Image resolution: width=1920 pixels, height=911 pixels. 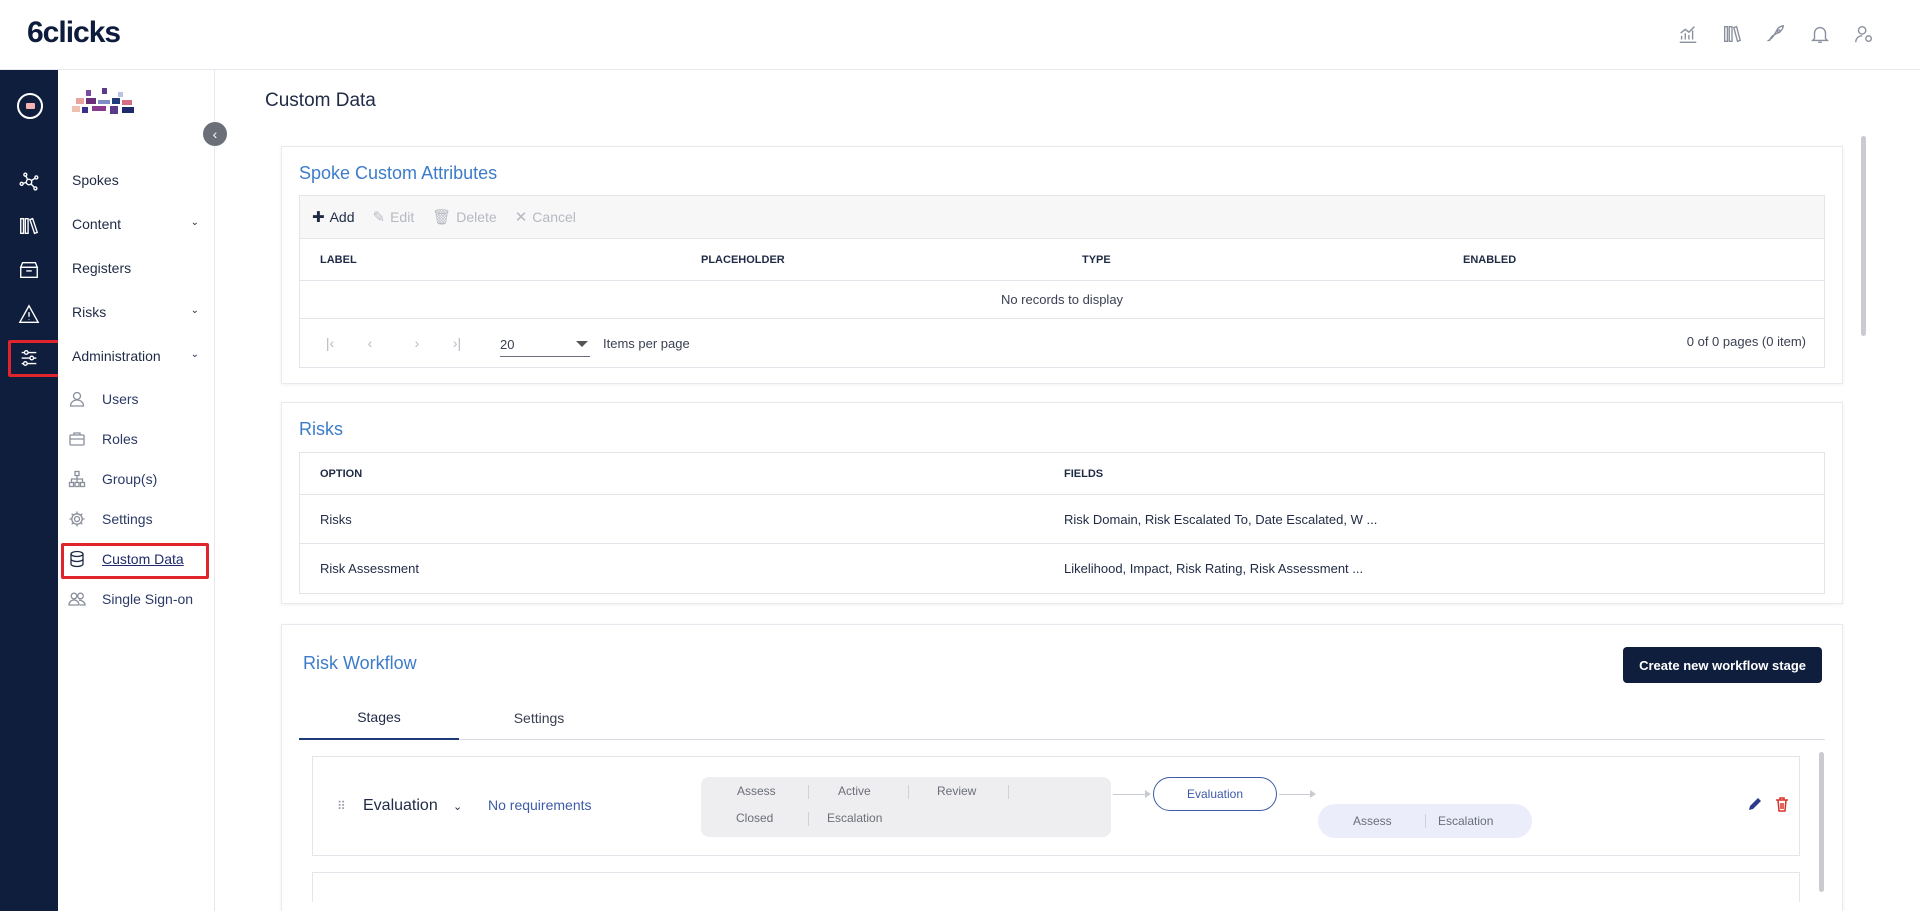 What do you see at coordinates (97, 224) in the screenshot?
I see `sidebar-item-label: Content` at bounding box center [97, 224].